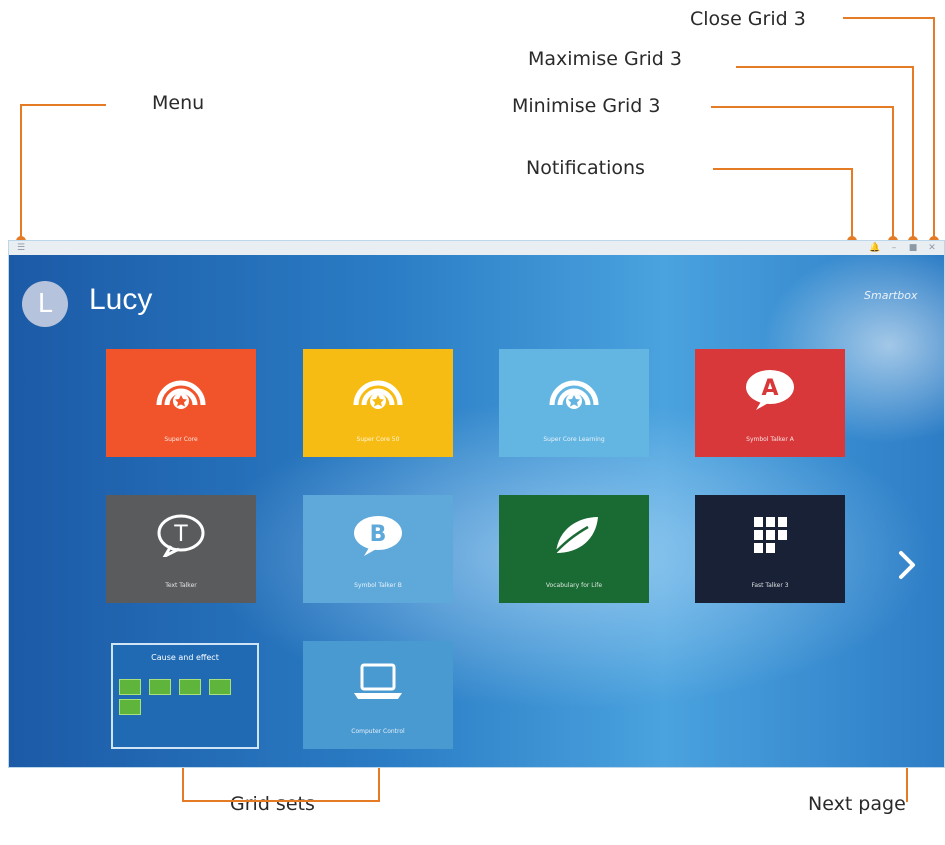 This screenshot has height=845, width=945. What do you see at coordinates (605, 59) in the screenshot?
I see `callout-maximise-grid3: Maximise Grid 3` at bounding box center [605, 59].